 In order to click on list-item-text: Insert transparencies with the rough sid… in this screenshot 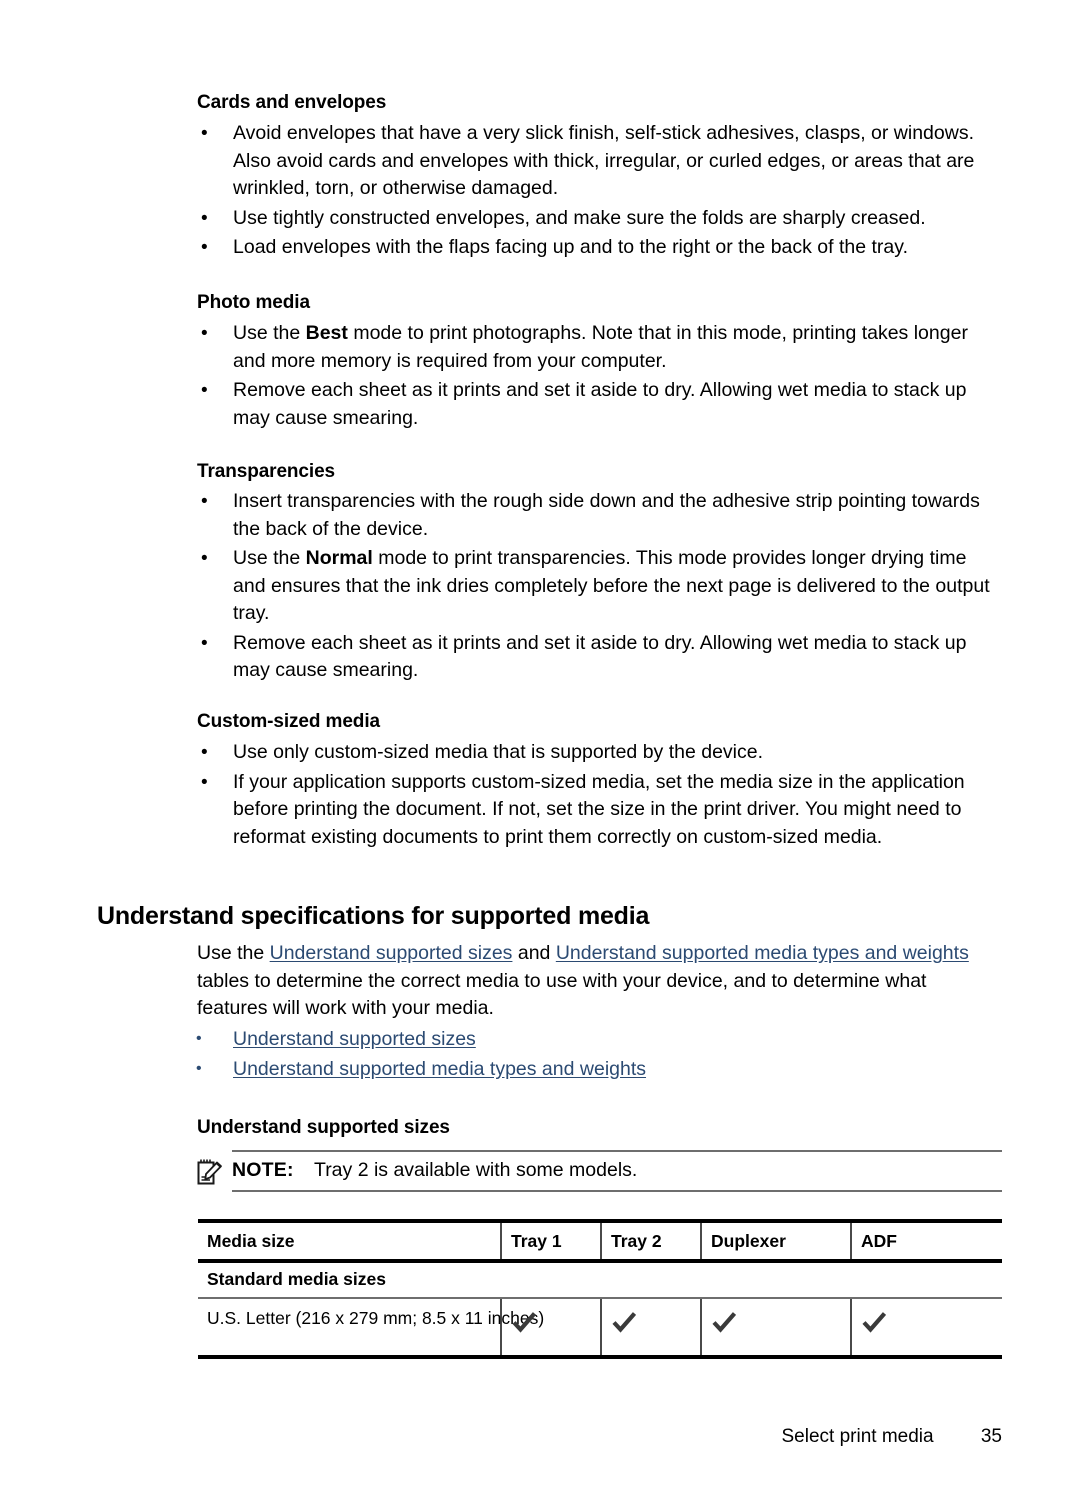, I will do `click(606, 515)`.